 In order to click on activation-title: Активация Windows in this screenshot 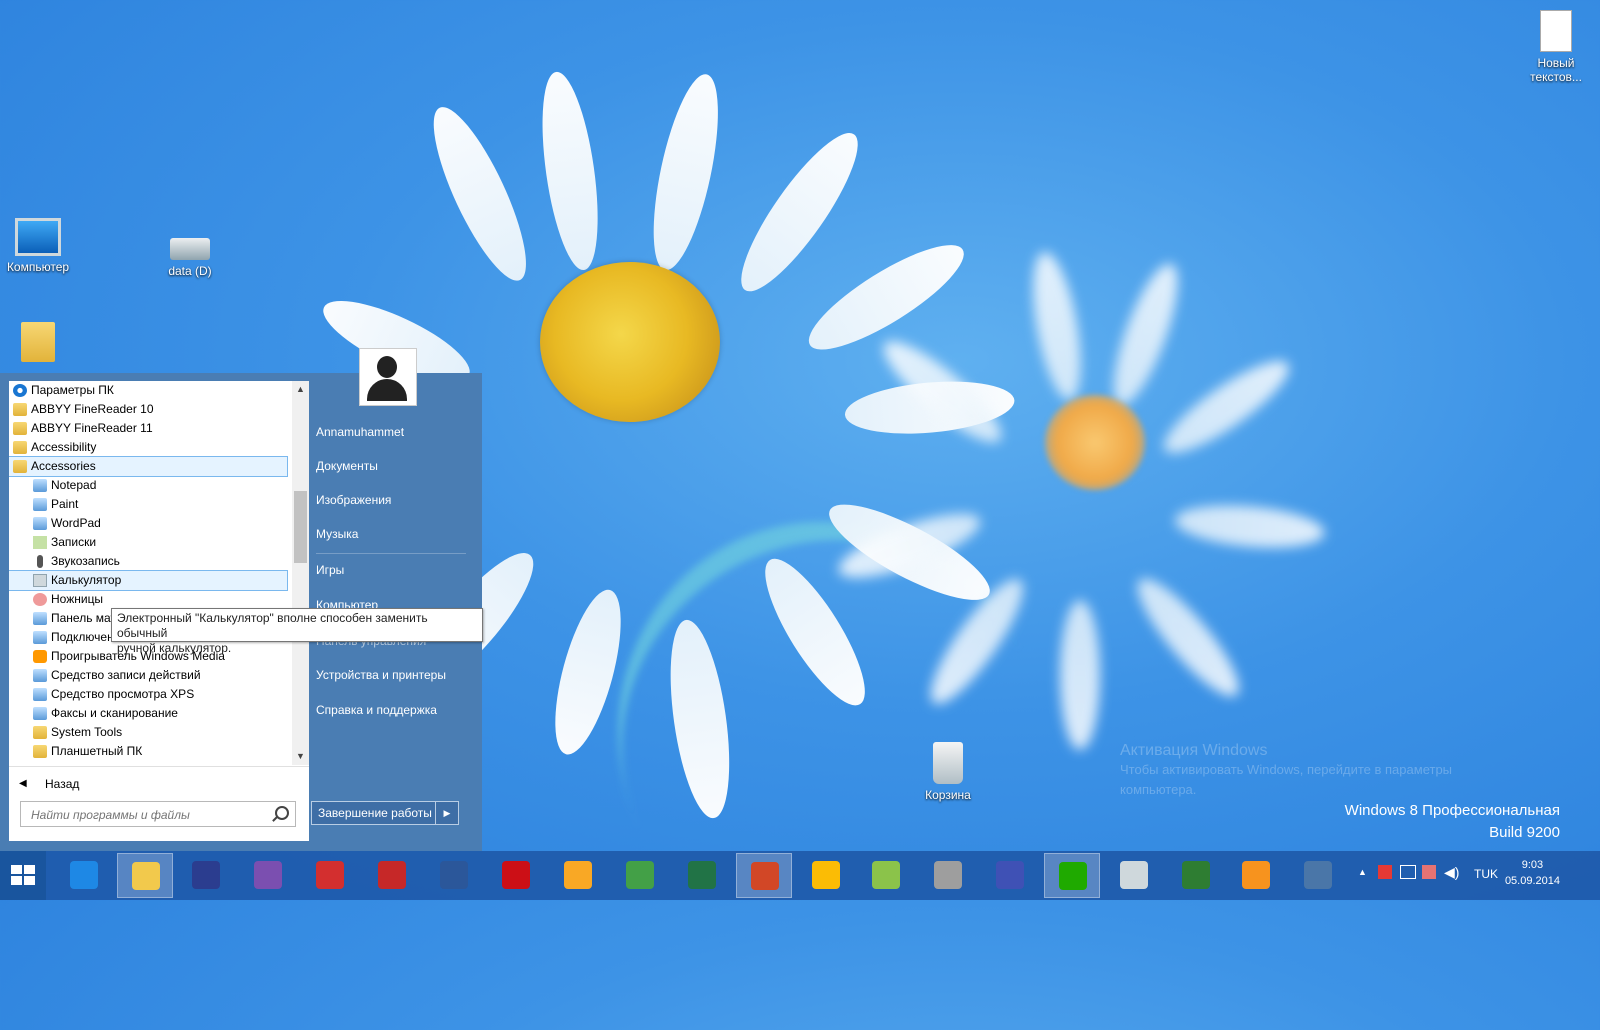, I will do `click(1194, 750)`.